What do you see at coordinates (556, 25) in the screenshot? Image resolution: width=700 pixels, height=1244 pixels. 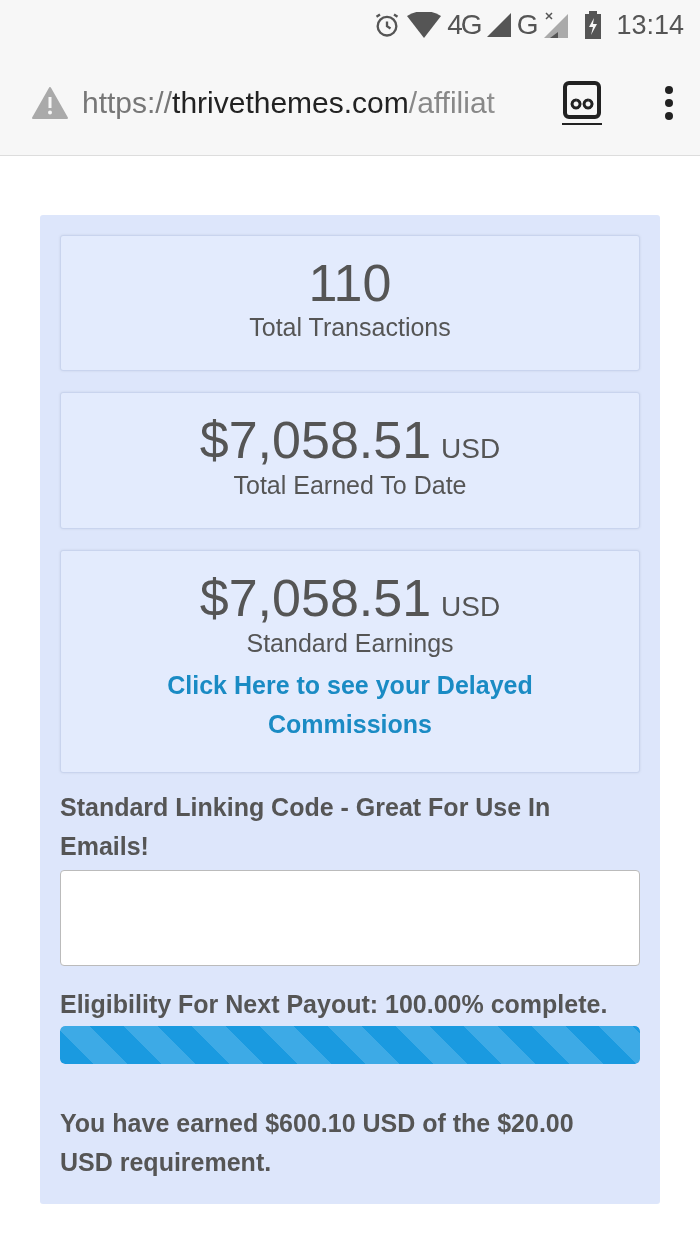 I see `no-signal-icon` at bounding box center [556, 25].